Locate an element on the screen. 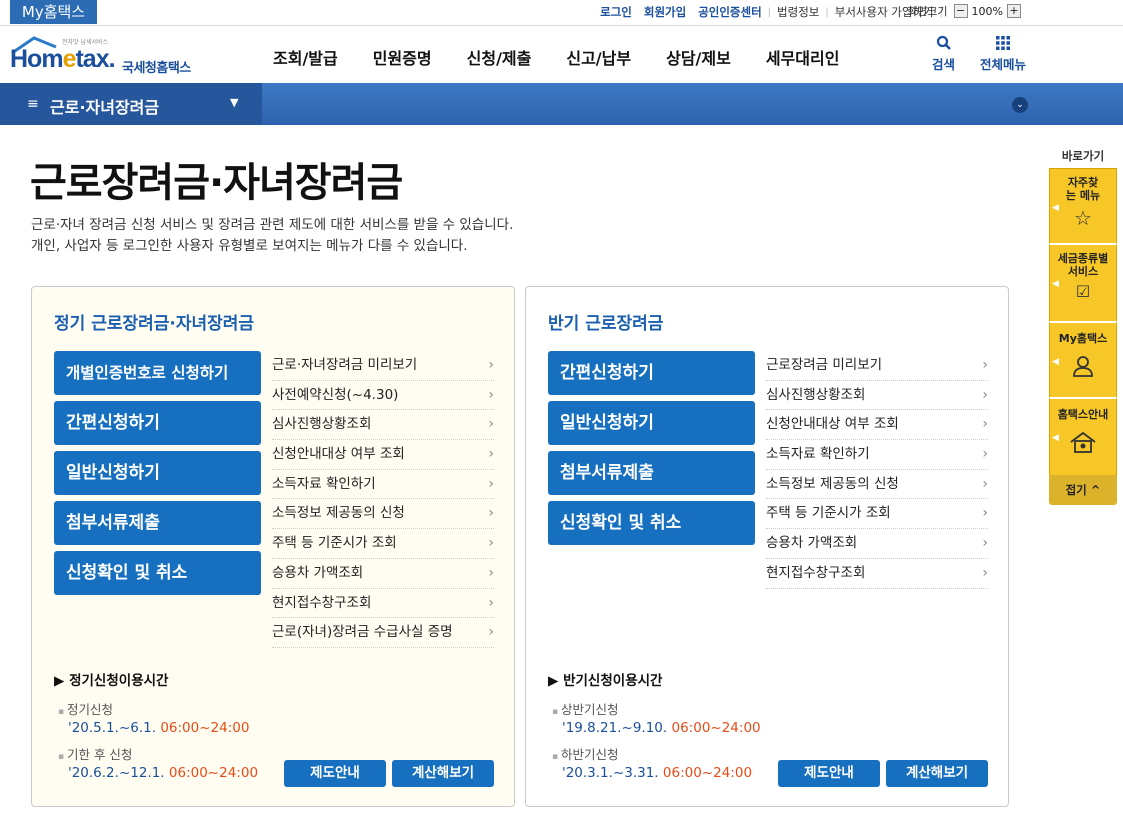 Image resolution: width=1123 pixels, height=823 pixels. all-menu-label: 전체메뉴 is located at coordinates (1003, 64).